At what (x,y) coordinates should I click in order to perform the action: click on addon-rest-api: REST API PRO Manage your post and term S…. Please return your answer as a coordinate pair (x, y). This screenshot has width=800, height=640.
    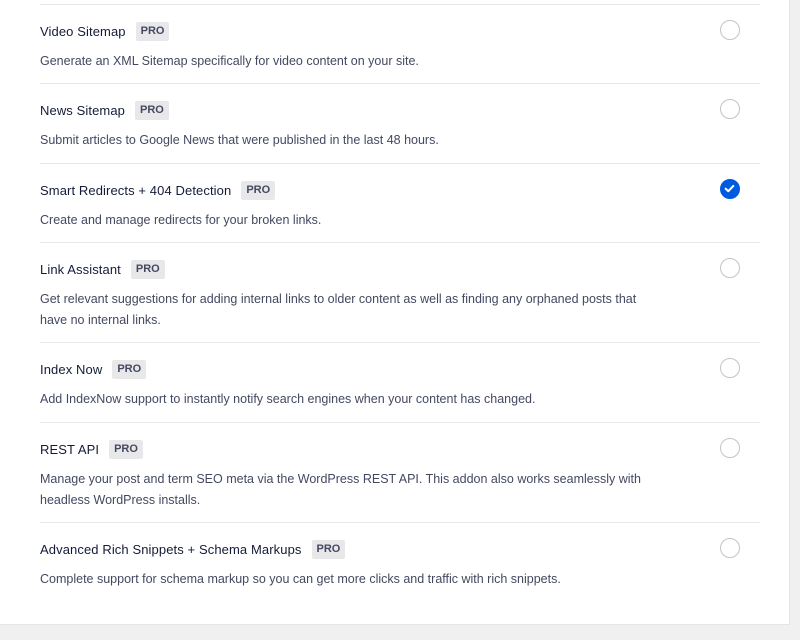
    Looking at the image, I should click on (400, 473).